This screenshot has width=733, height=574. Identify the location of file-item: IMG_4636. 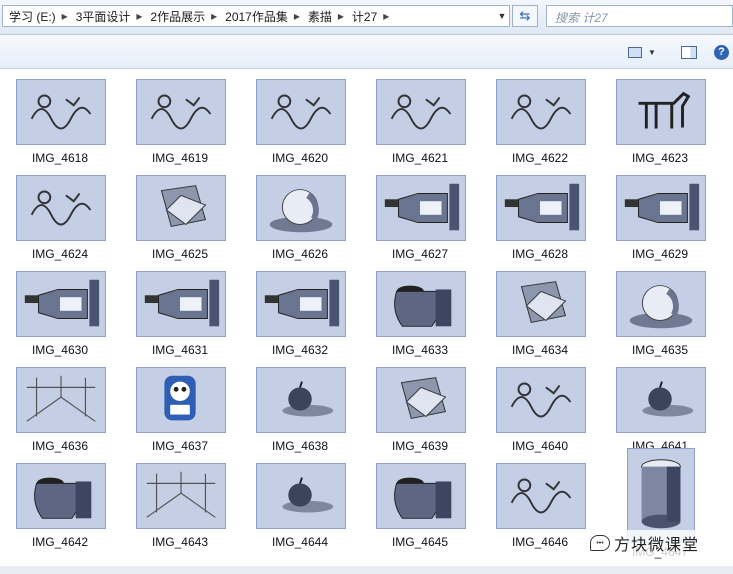
(60, 415).